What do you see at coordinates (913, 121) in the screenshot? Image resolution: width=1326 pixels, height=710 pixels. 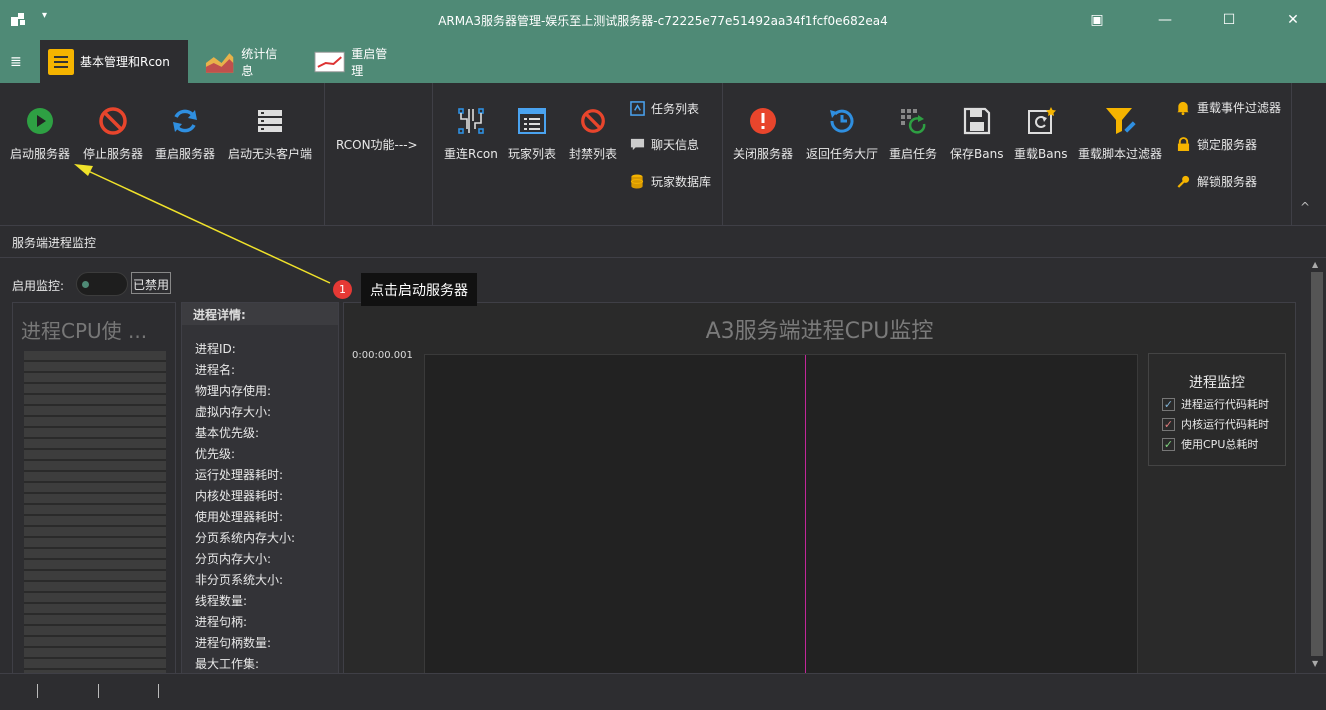 I see `grid-refresh-icon` at bounding box center [913, 121].